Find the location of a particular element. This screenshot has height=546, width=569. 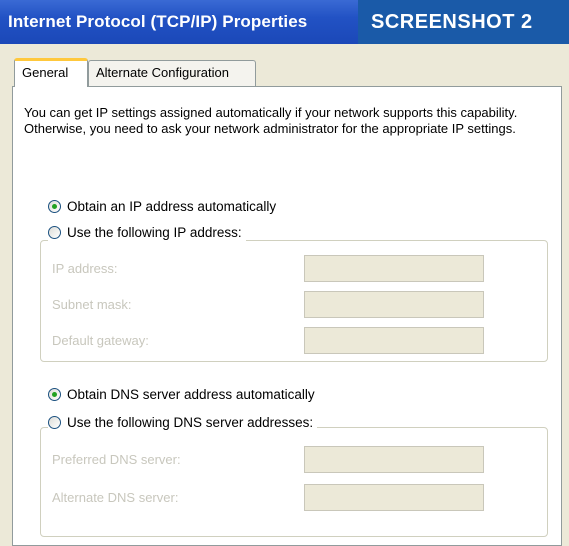

tab-general: General is located at coordinates (51, 72).